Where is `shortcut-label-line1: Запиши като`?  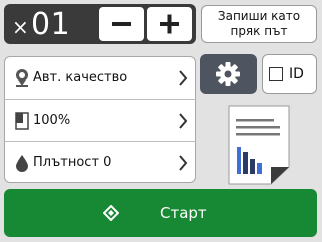
shortcut-label-line1: Запиши като is located at coordinates (259, 16).